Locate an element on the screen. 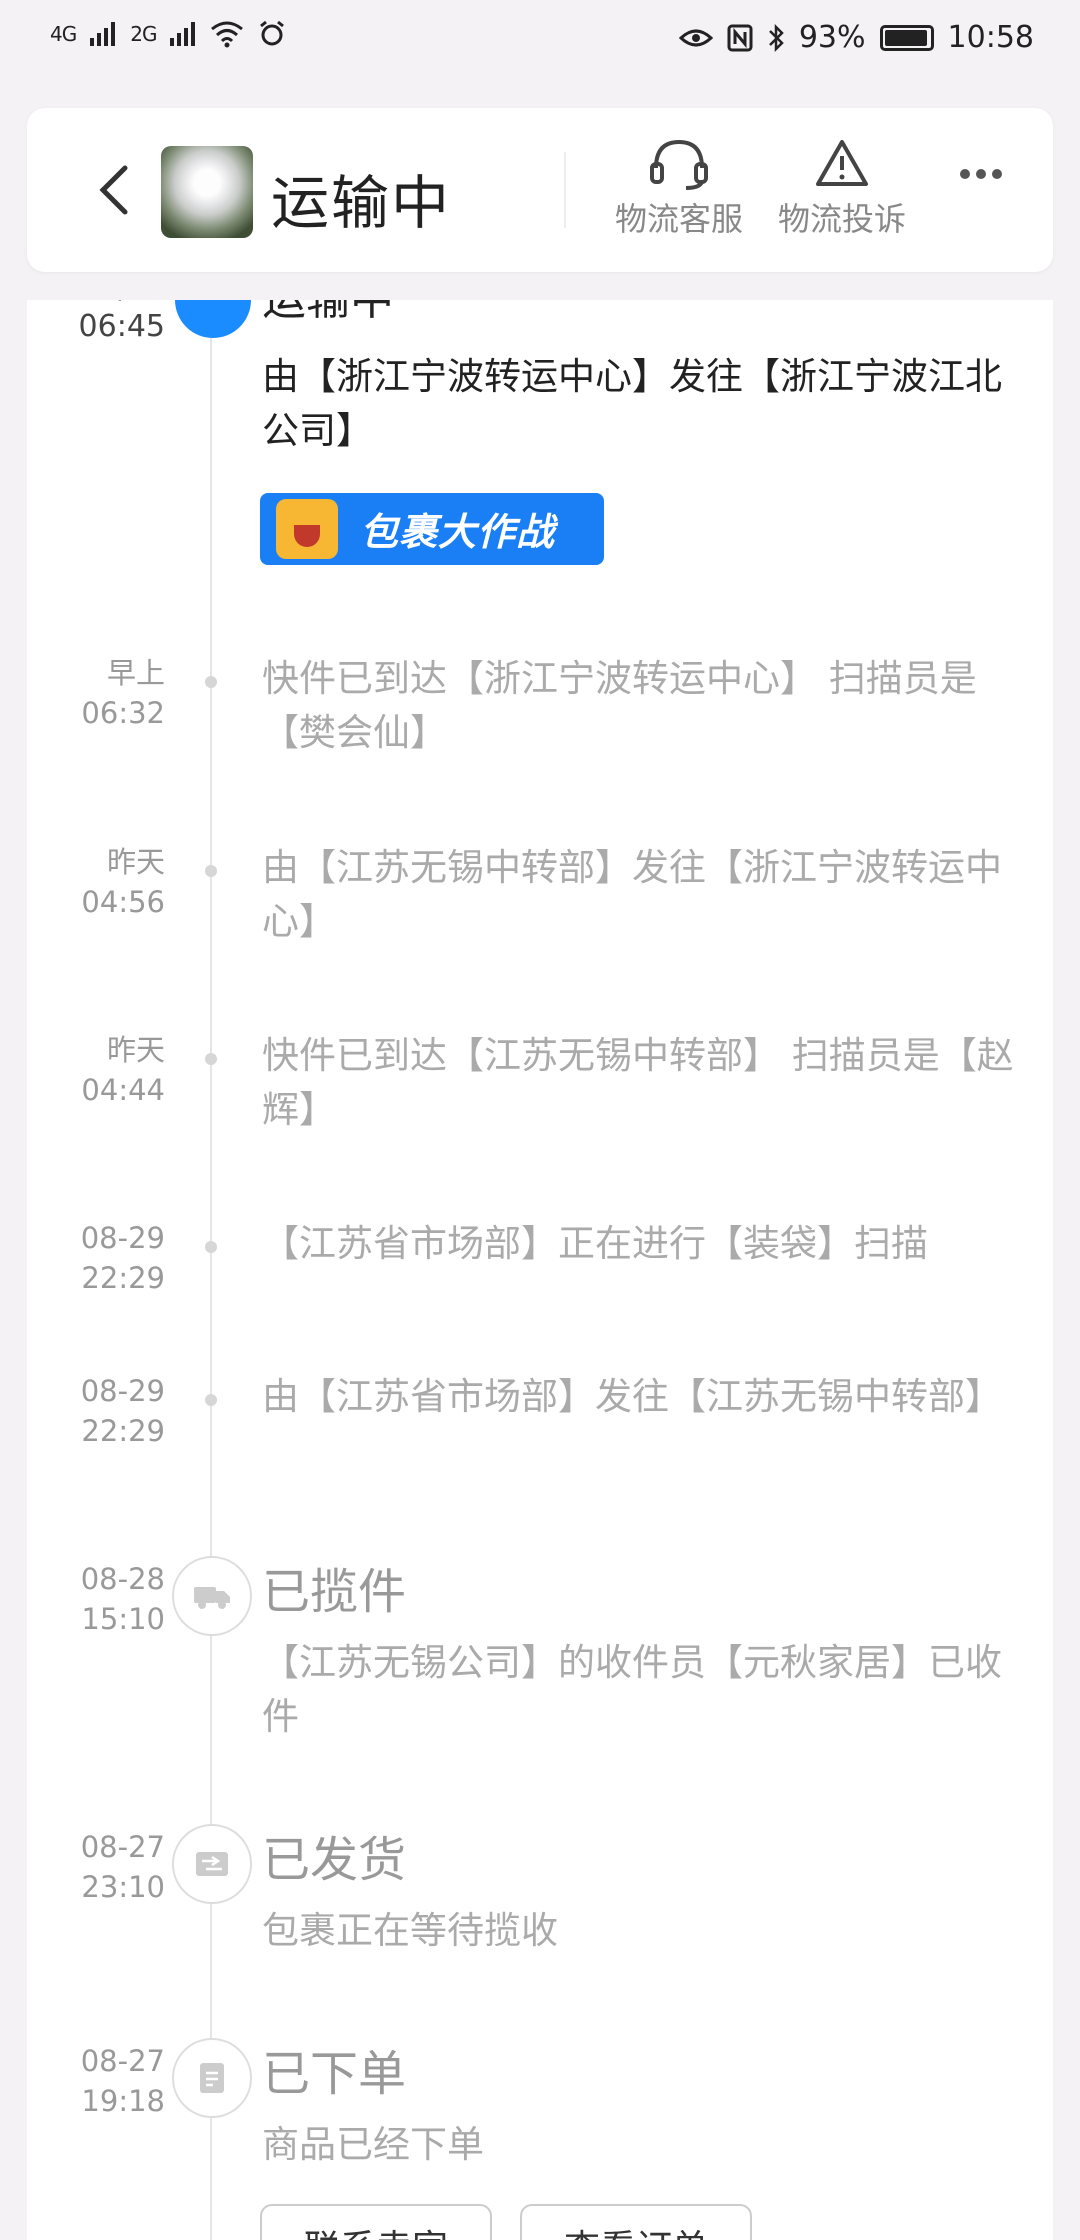 This screenshot has width=1080, height=2240. entry-status: 已发货 is located at coordinates (334, 1860).